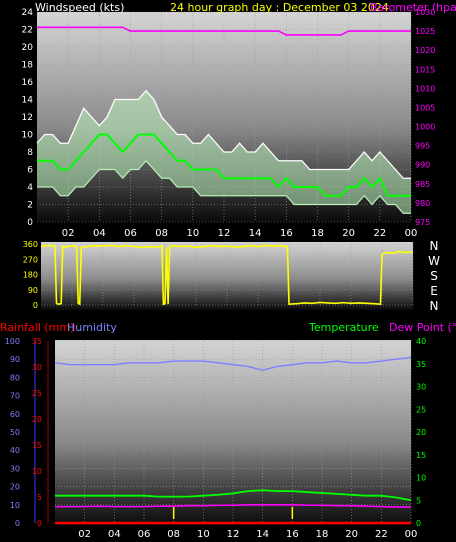  What do you see at coordinates (30, 153) in the screenshot?
I see `wind-tick-label: 8` at bounding box center [30, 153].